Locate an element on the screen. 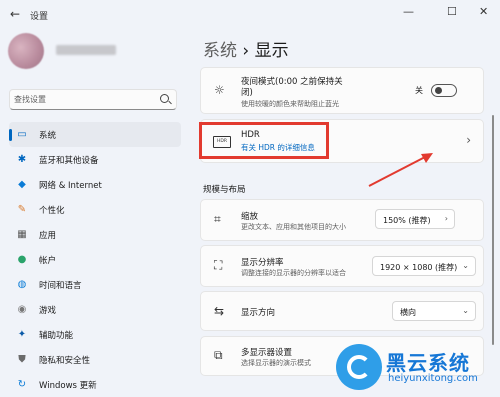 Image resolution: width=500 pixels, height=397 pixels. sidebar-item-time-language: ◍ 时间和语言 is located at coordinates (95, 284).